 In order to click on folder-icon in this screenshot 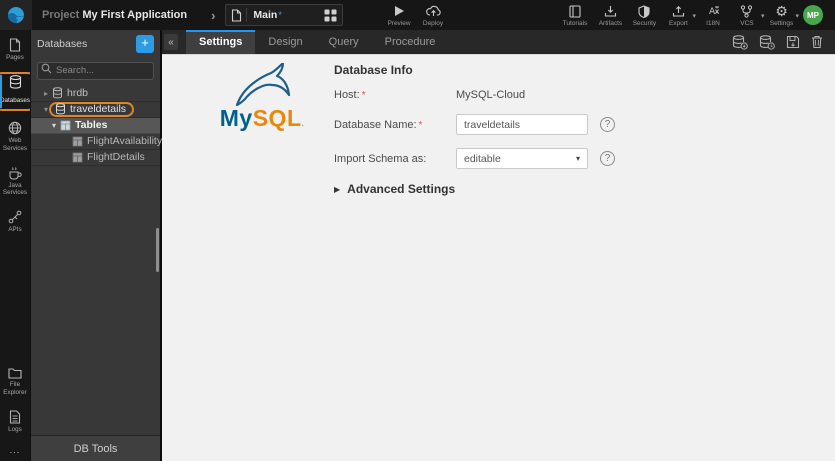, I will do `click(15, 373)`.